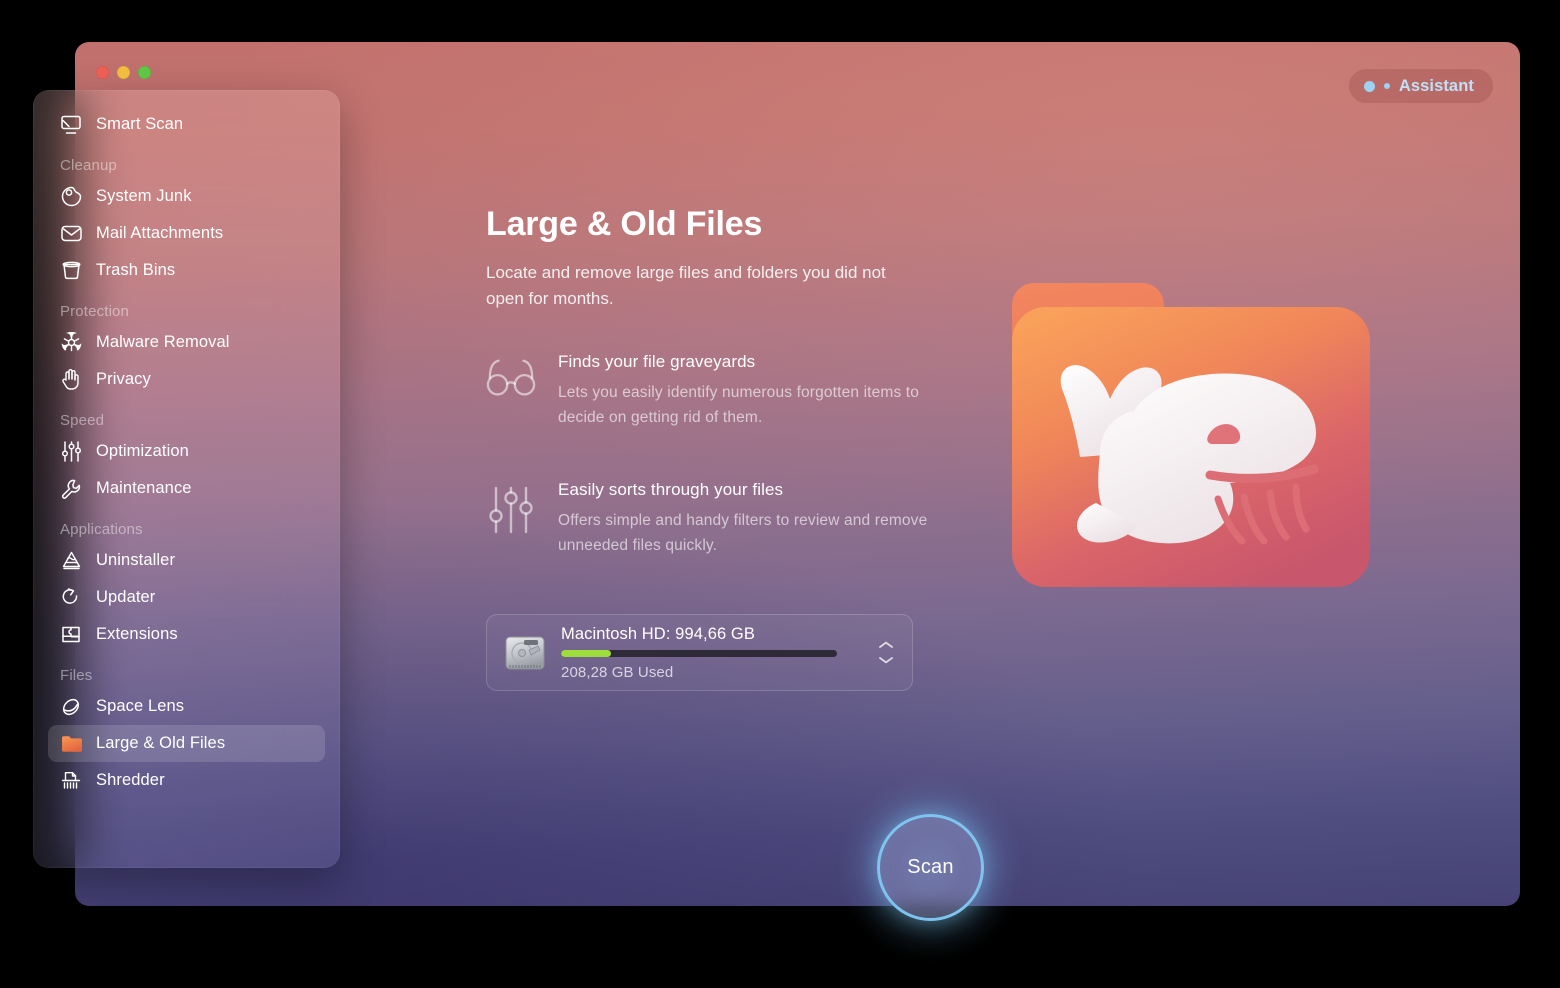 The image size is (1560, 988). What do you see at coordinates (886, 645) in the screenshot?
I see `chevron-up-icon` at bounding box center [886, 645].